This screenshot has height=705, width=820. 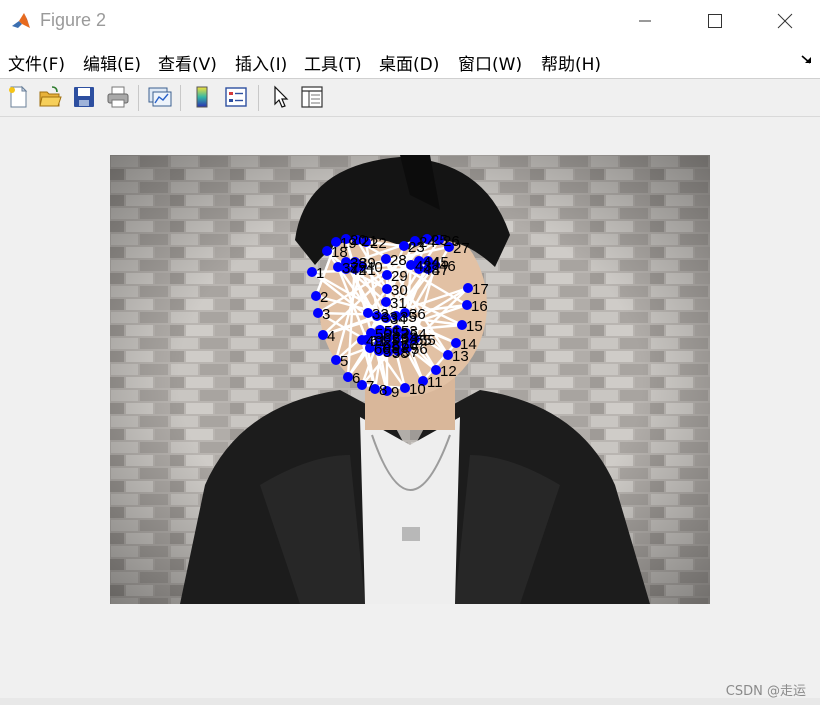 I want to click on print-button, so click(x=118, y=97).